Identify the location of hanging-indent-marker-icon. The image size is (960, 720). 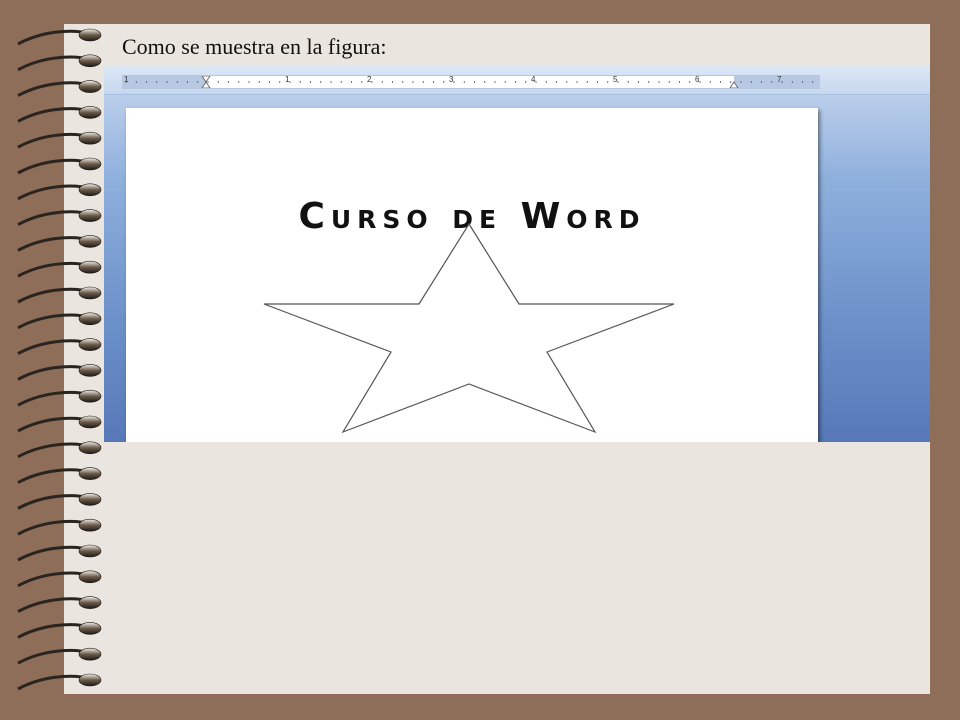
(206, 84).